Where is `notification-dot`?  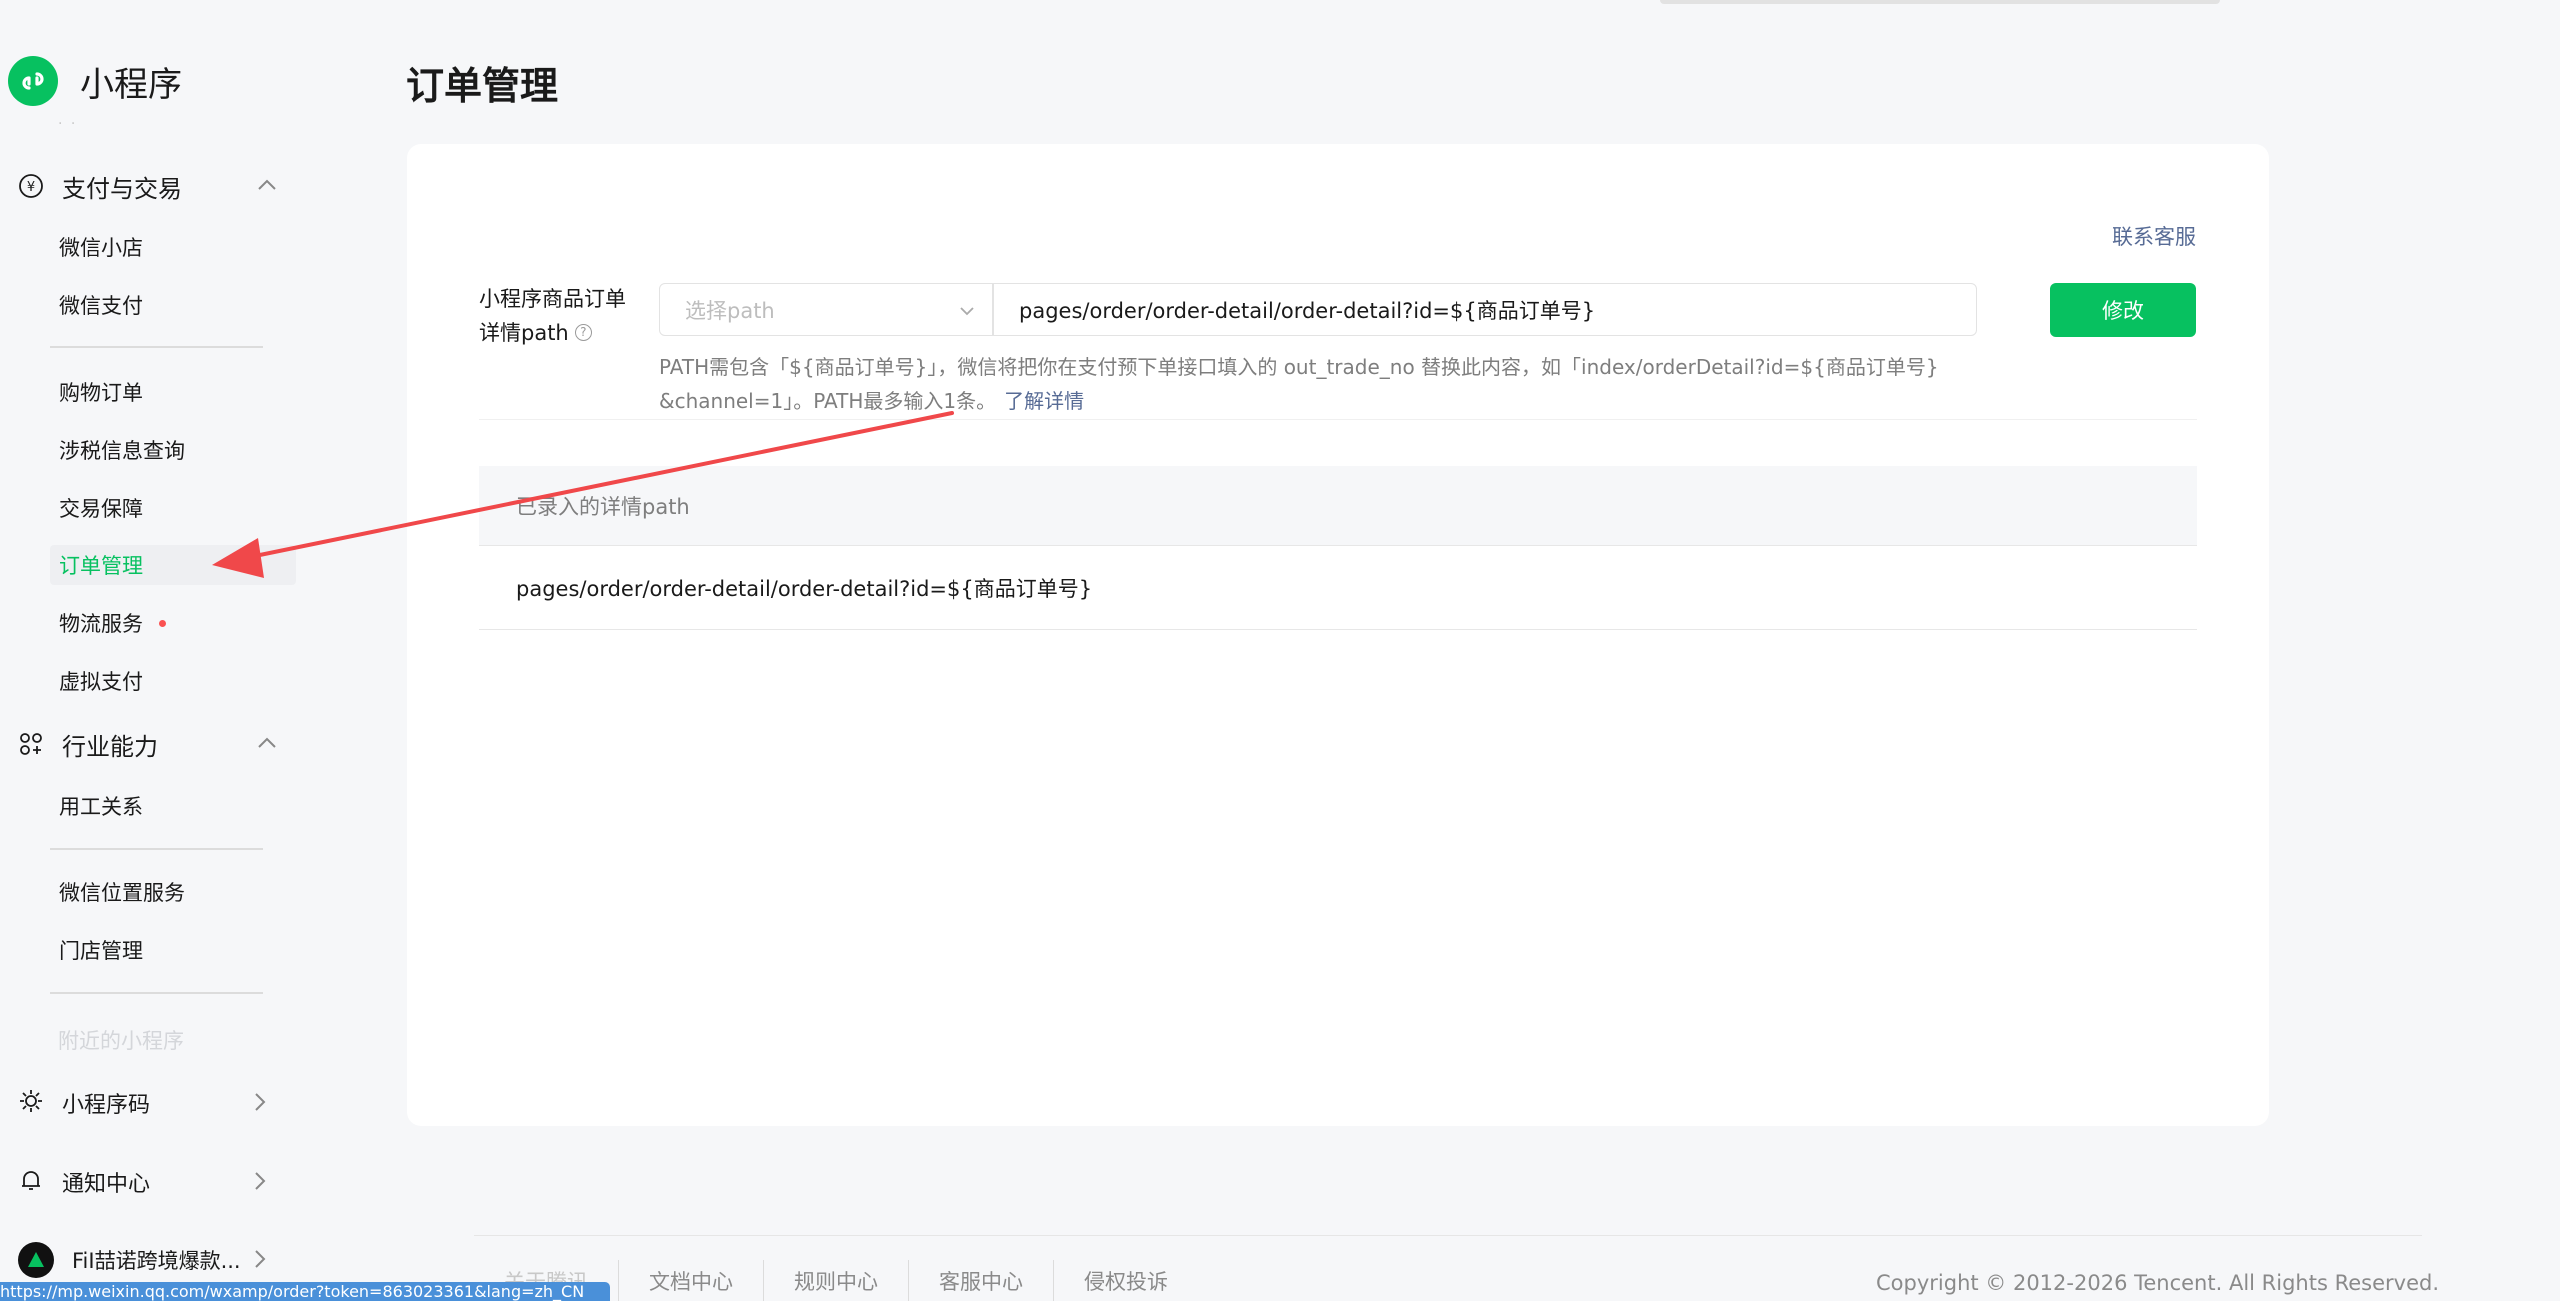 notification-dot is located at coordinates (162, 623).